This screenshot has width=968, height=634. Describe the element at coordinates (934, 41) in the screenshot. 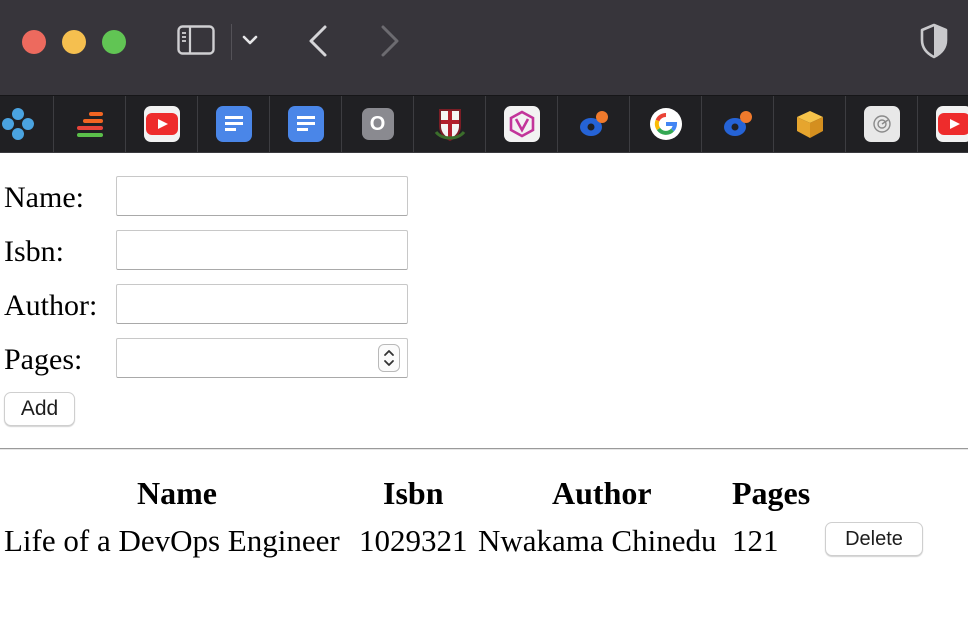

I see `privacy-shield-icon` at that location.